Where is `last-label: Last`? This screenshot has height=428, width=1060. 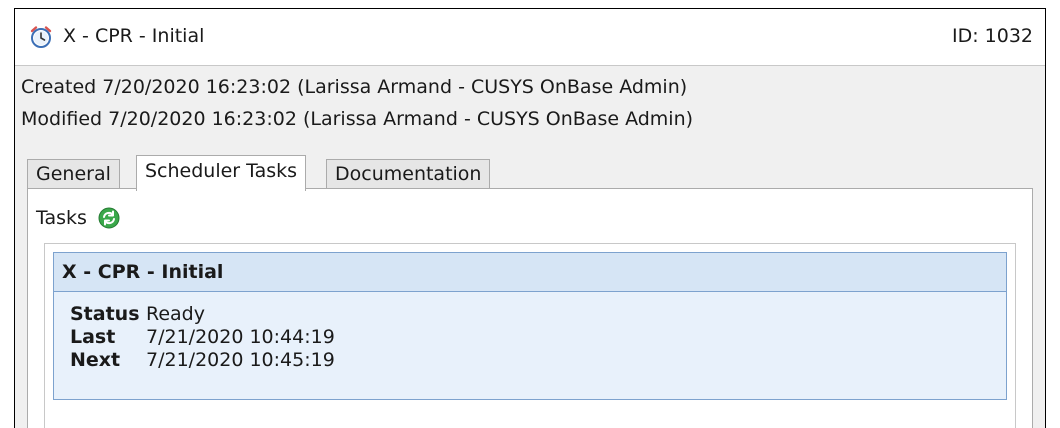
last-label: Last is located at coordinates (93, 337).